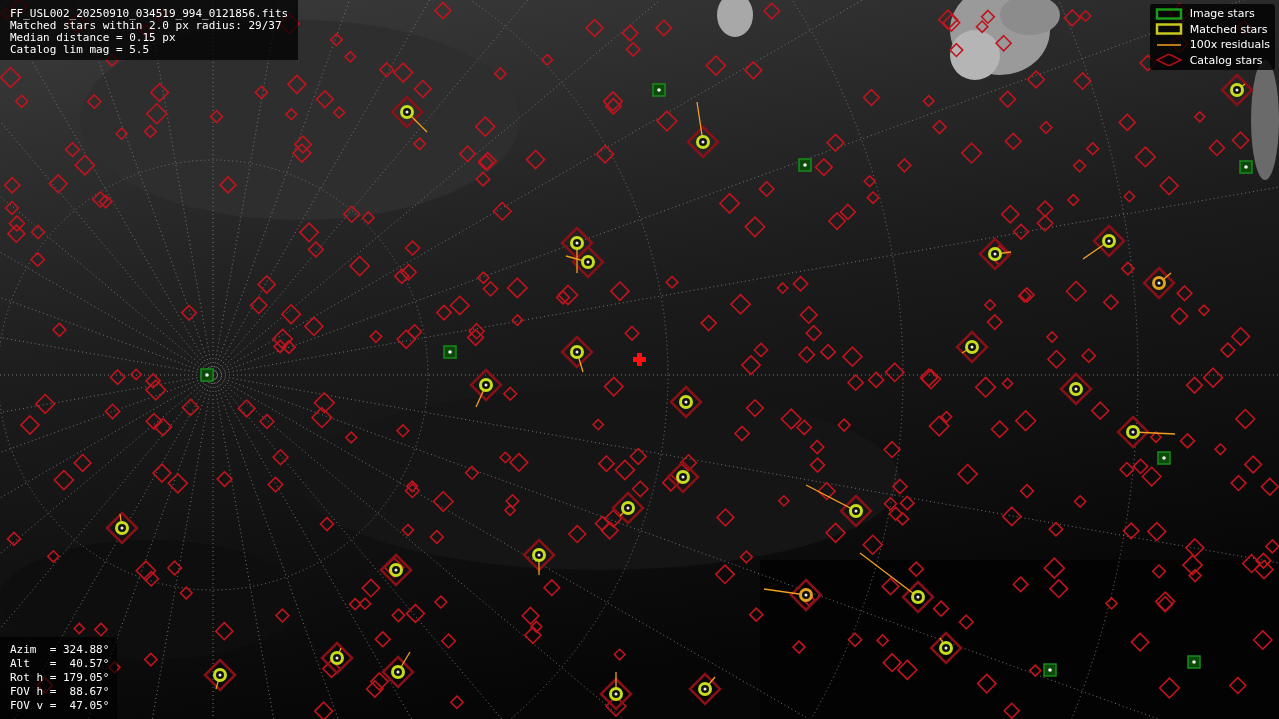 The width and height of the screenshot is (1279, 719). What do you see at coordinates (60, 650) in the screenshot?
I see `pointing-text: Azim = 324.88°` at bounding box center [60, 650].